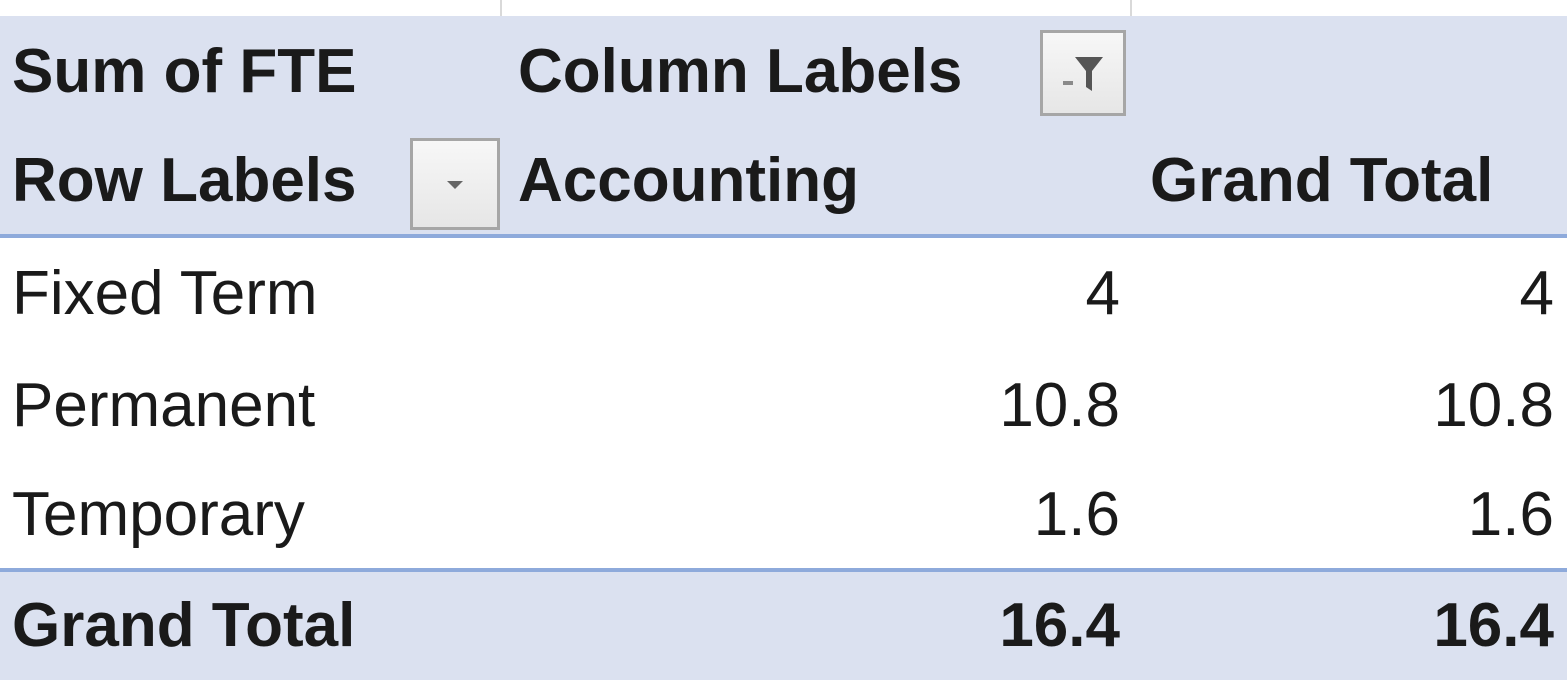  I want to click on accounting-value: 1.6, so click(910, 515).